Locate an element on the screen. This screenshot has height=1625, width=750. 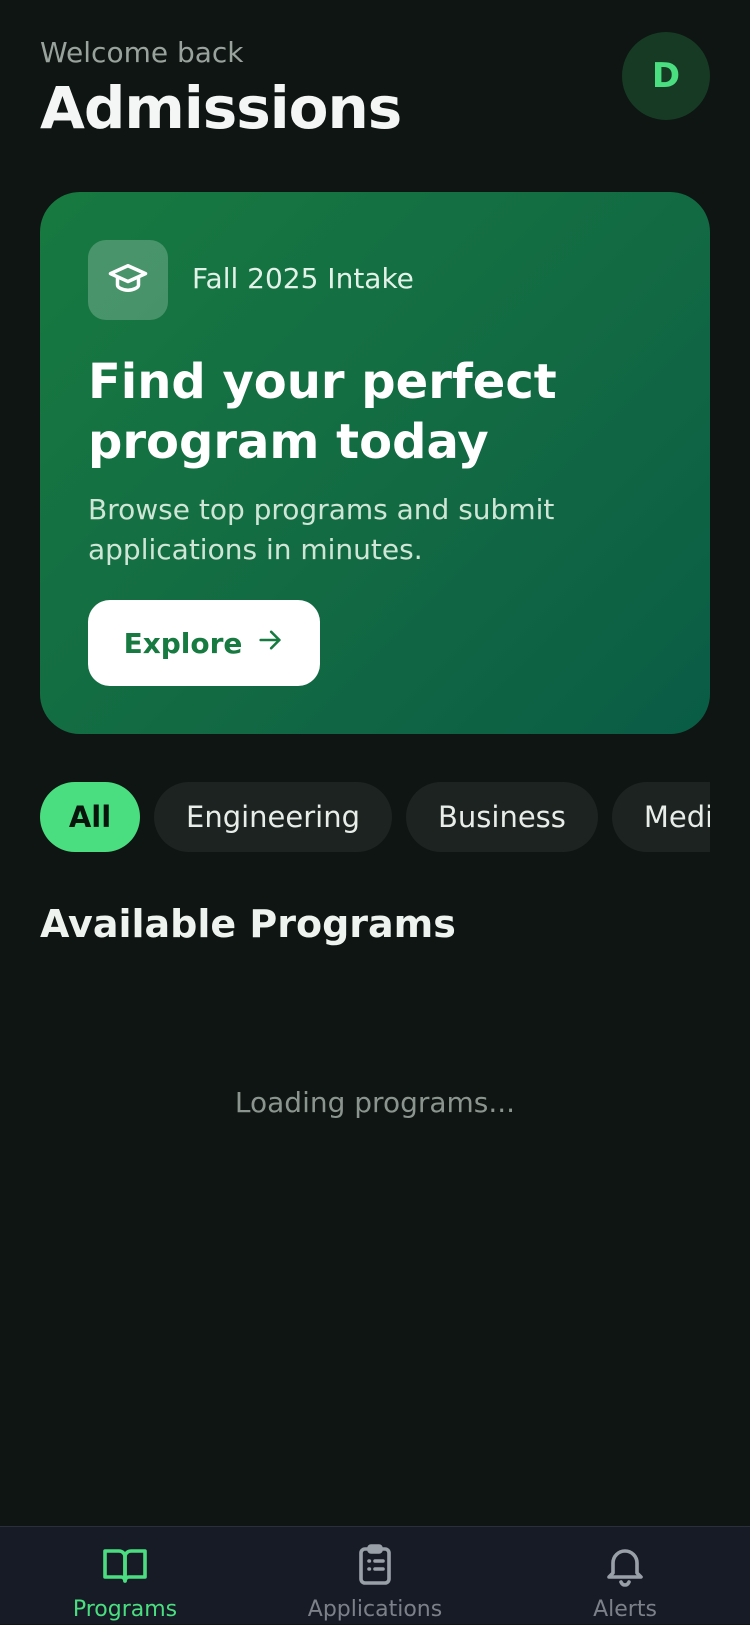
bell-icon is located at coordinates (625, 1567).